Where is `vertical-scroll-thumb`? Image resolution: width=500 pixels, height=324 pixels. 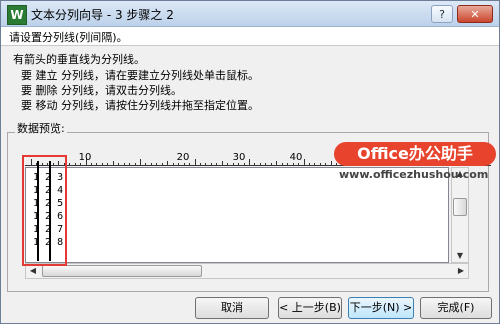 vertical-scroll-thumb is located at coordinates (460, 207).